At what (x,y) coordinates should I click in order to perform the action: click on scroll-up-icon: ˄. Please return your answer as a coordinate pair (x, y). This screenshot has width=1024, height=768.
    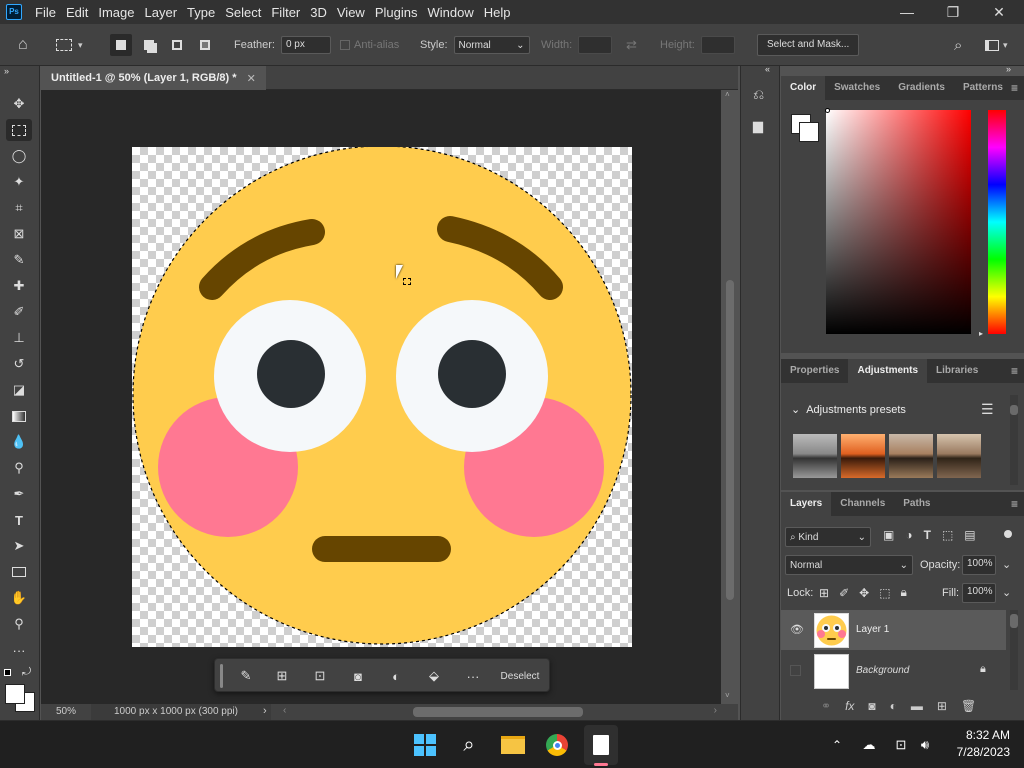
    Looking at the image, I should click on (727, 94).